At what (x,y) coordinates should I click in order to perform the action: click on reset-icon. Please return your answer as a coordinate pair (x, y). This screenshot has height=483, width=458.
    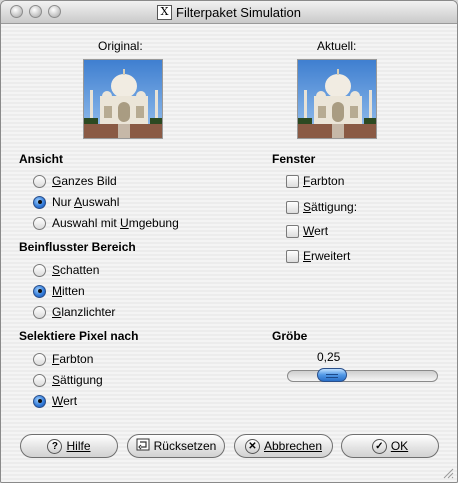
    Looking at the image, I should click on (143, 446).